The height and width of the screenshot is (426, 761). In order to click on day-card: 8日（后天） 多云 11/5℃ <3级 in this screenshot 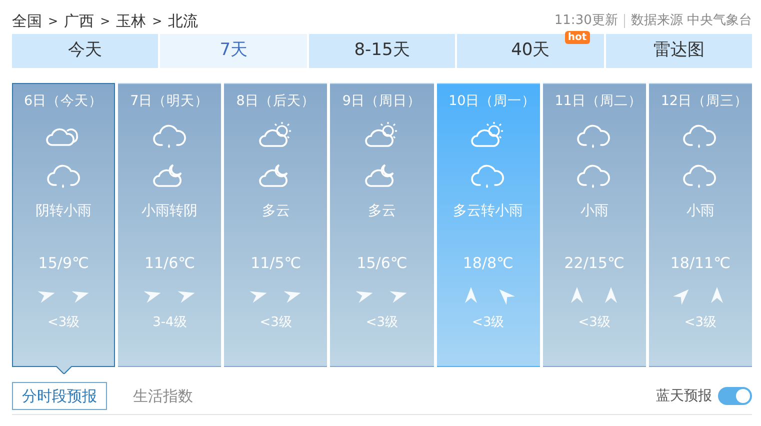, I will do `click(276, 225)`.